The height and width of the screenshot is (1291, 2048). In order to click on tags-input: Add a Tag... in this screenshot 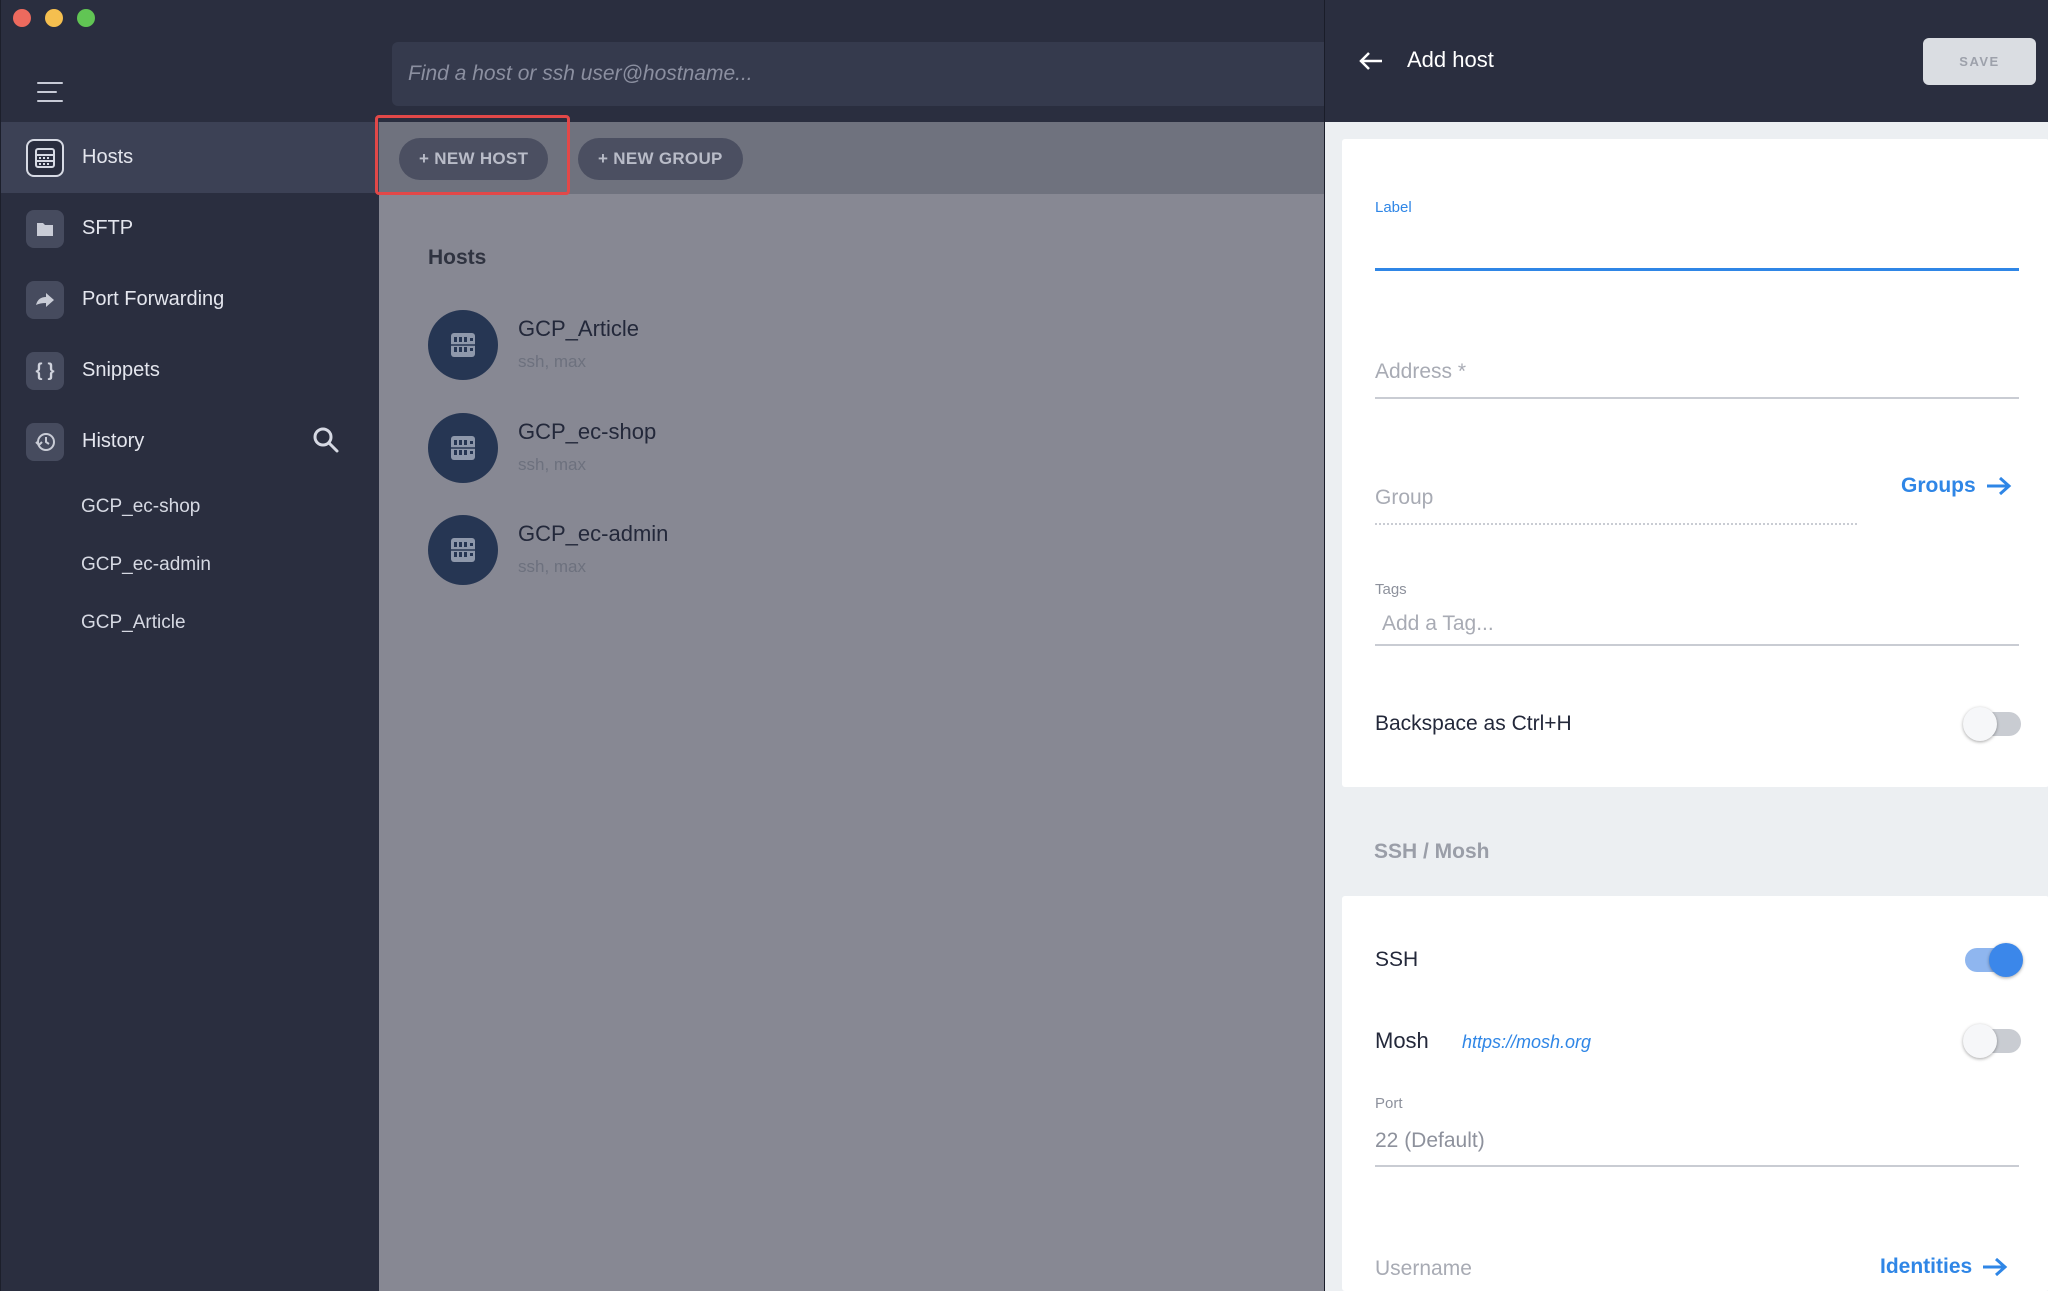, I will do `click(1438, 624)`.